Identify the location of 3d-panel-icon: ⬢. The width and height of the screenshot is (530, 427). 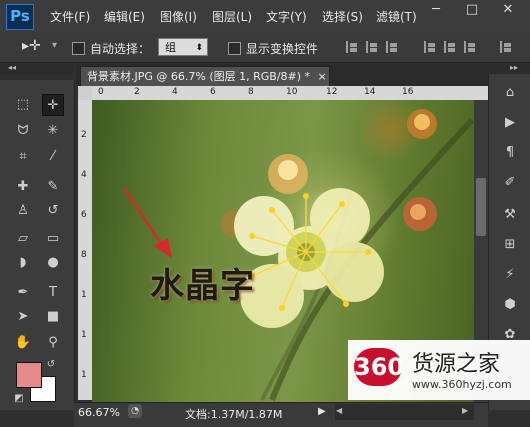
(510, 305).